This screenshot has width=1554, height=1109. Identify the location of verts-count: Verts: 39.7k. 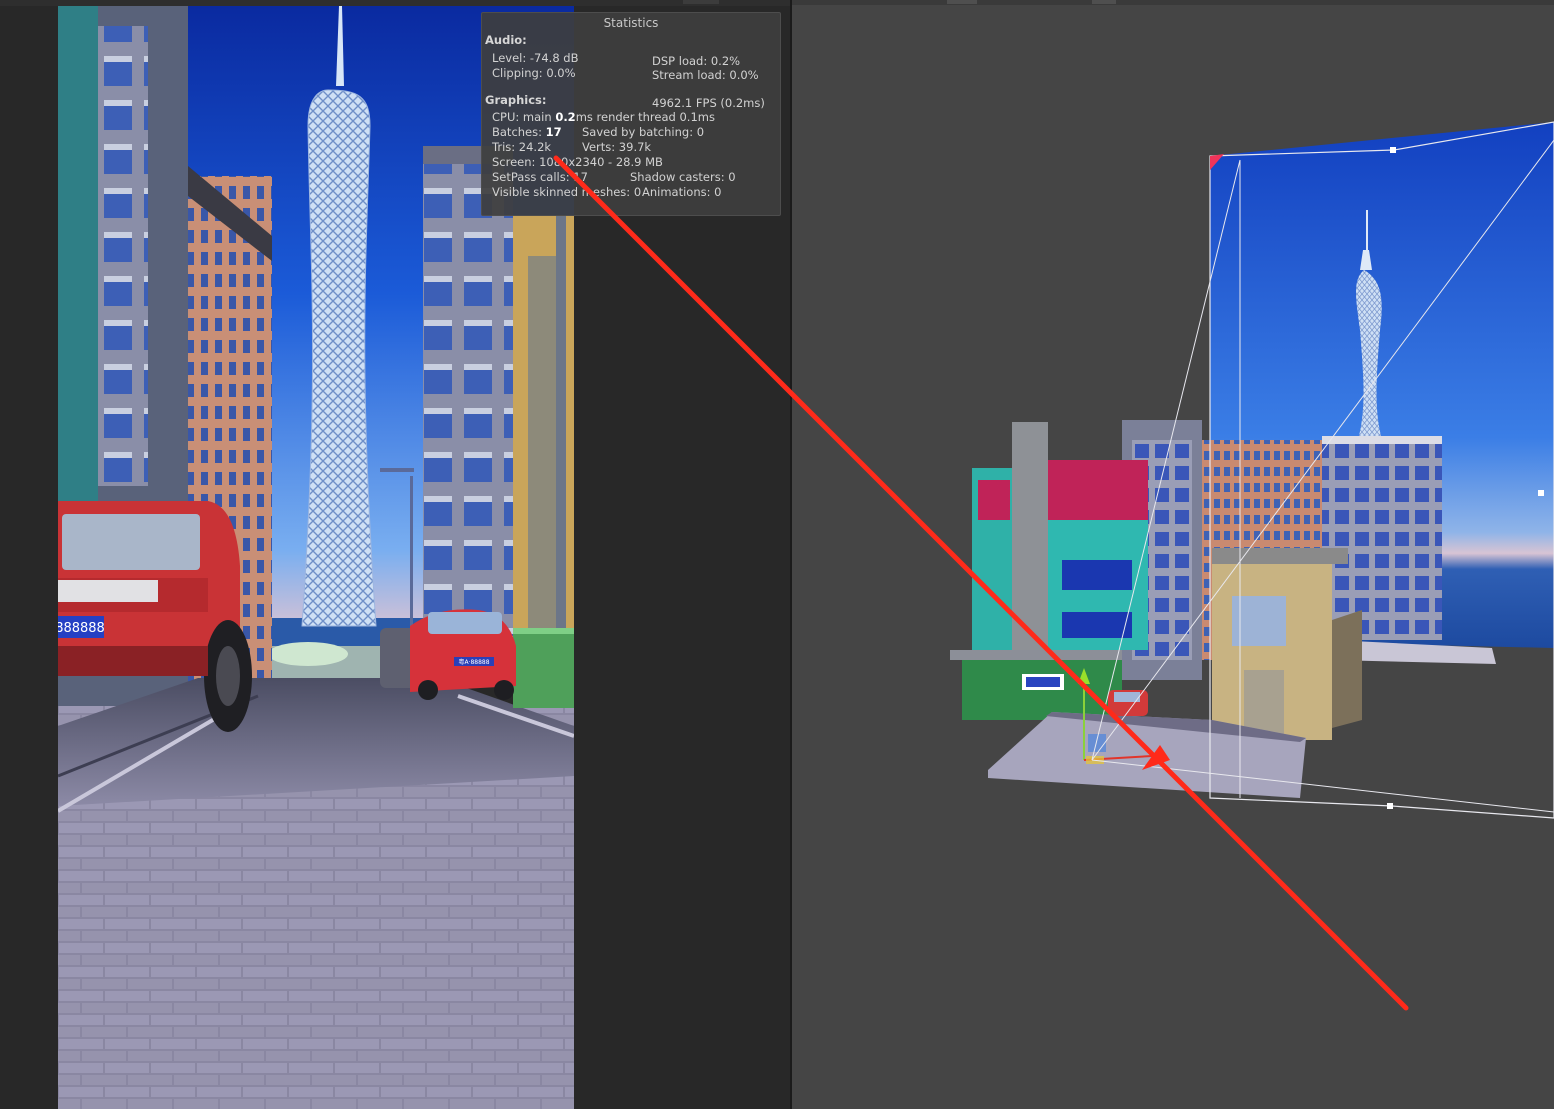
(617, 147).